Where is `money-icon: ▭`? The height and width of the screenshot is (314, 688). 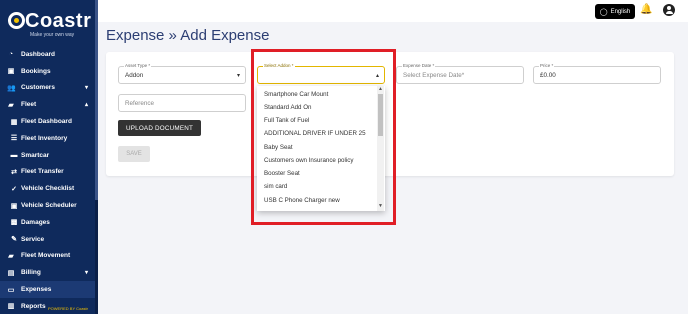 money-icon: ▭ is located at coordinates (11, 290).